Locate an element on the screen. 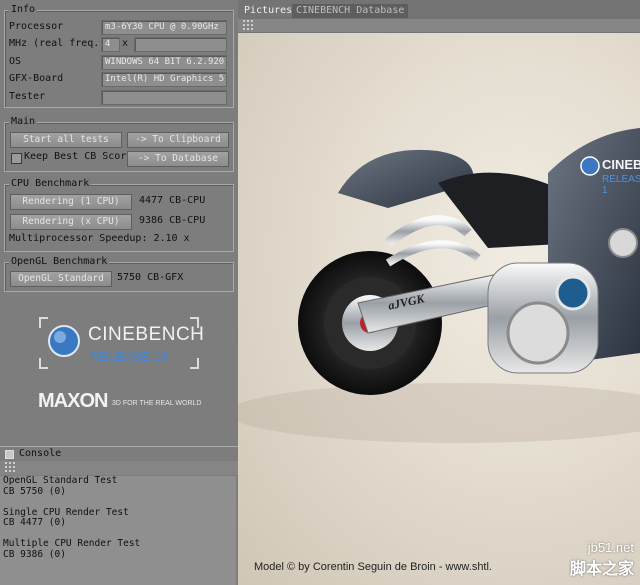  bike-cinebench-decal: CINEBENCH is located at coordinates (621, 164).